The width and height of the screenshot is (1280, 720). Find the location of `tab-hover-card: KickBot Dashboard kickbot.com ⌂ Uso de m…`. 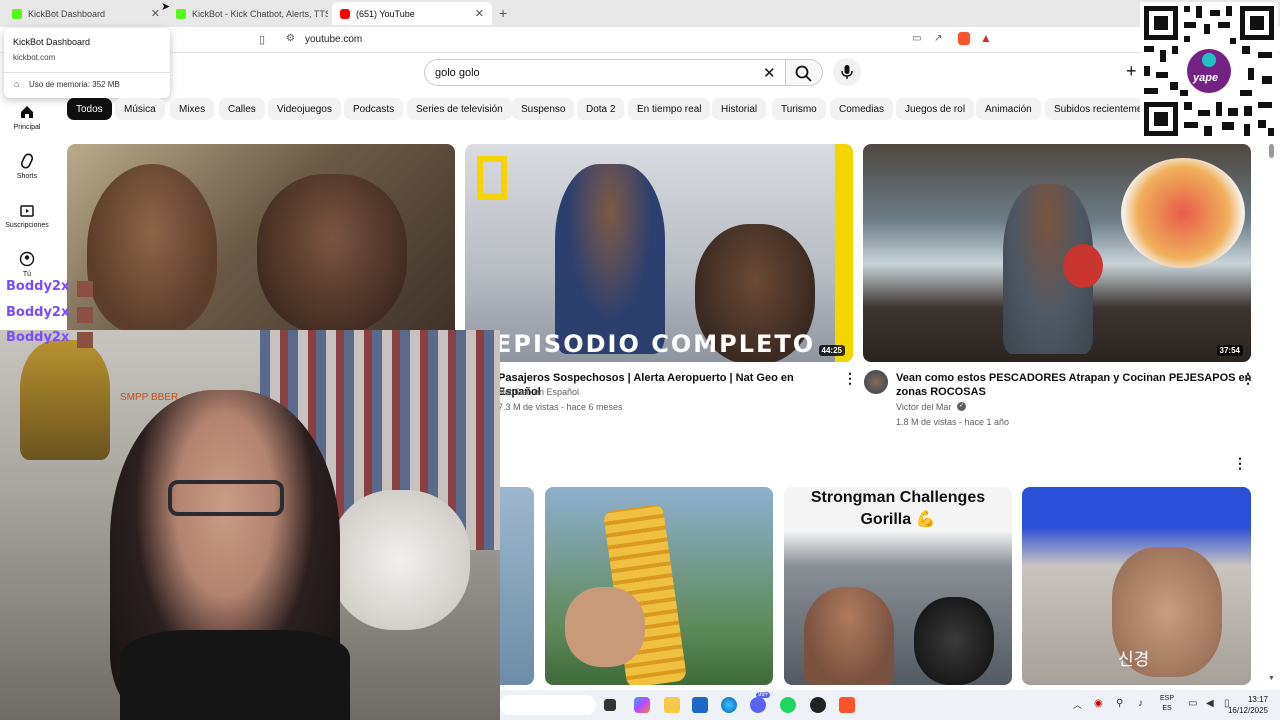

tab-hover-card: KickBot Dashboard kickbot.com ⌂ Uso de m… is located at coordinates (87, 63).